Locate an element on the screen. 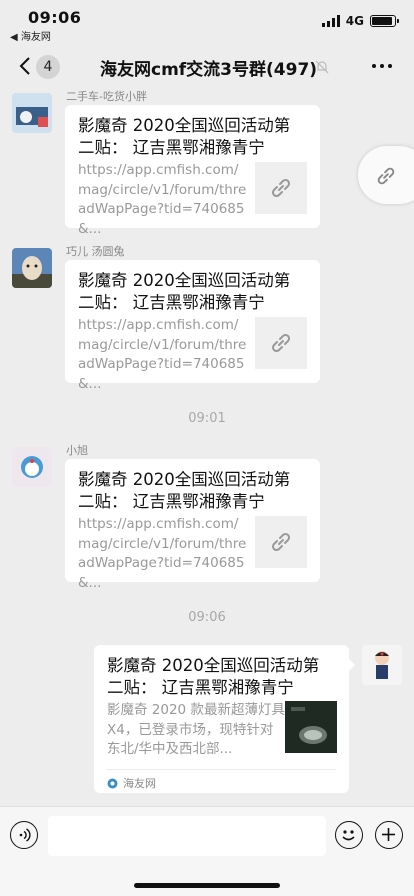  floating-link-button is located at coordinates (386, 175).